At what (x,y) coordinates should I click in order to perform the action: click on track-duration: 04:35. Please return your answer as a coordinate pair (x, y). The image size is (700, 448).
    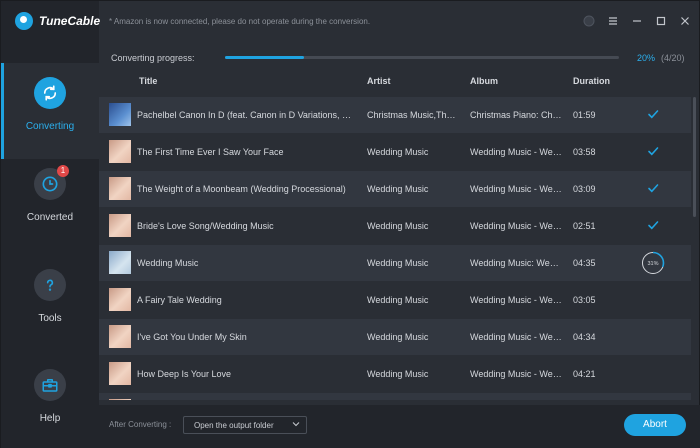
    Looking at the image, I should click on (584, 263).